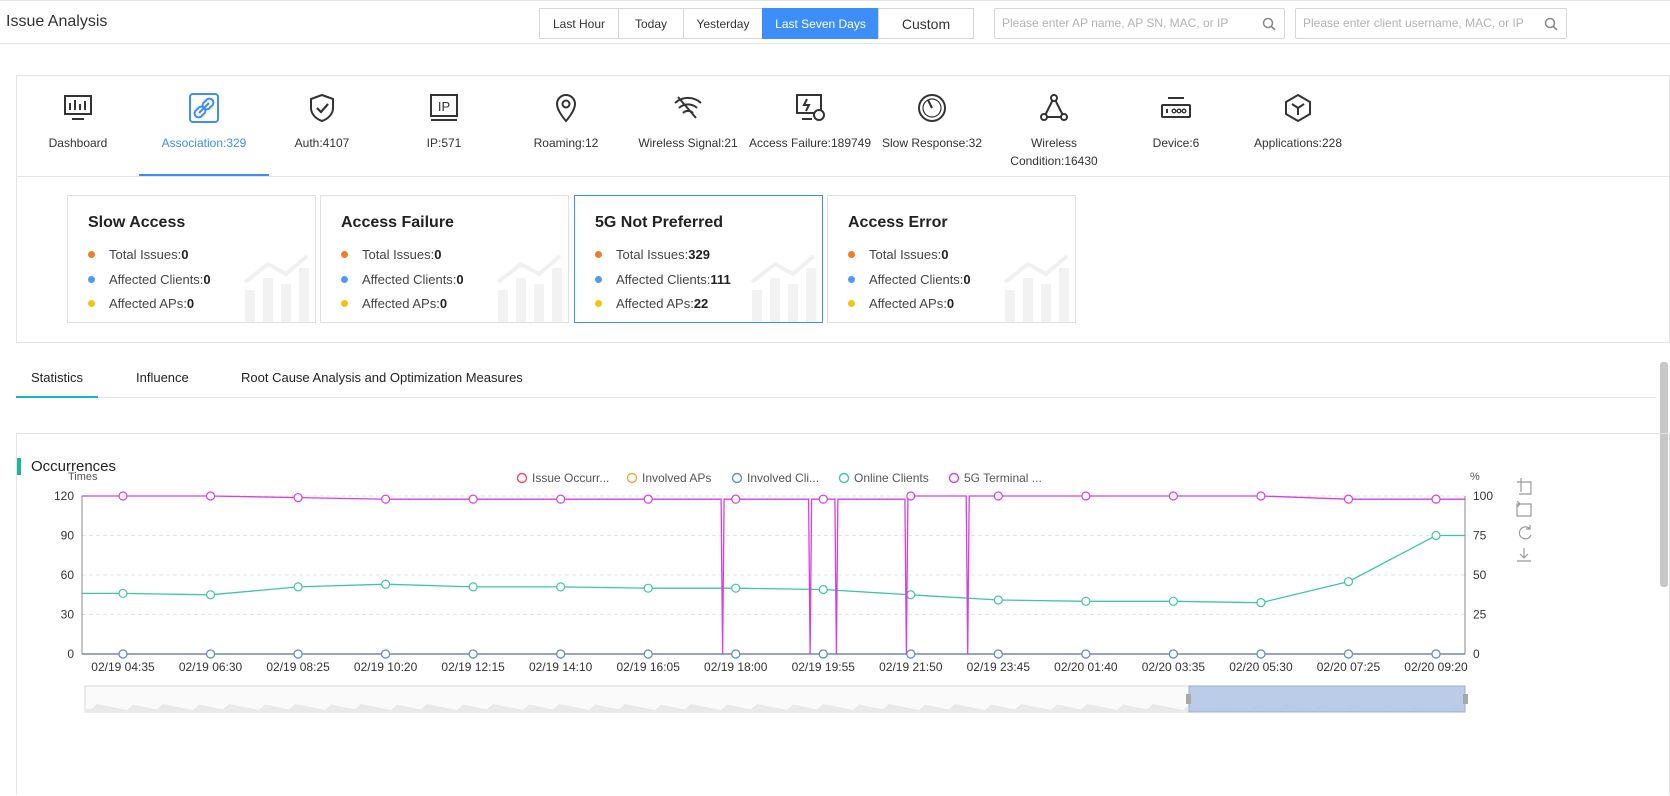  I want to click on category-association: Association:329, so click(204, 126).